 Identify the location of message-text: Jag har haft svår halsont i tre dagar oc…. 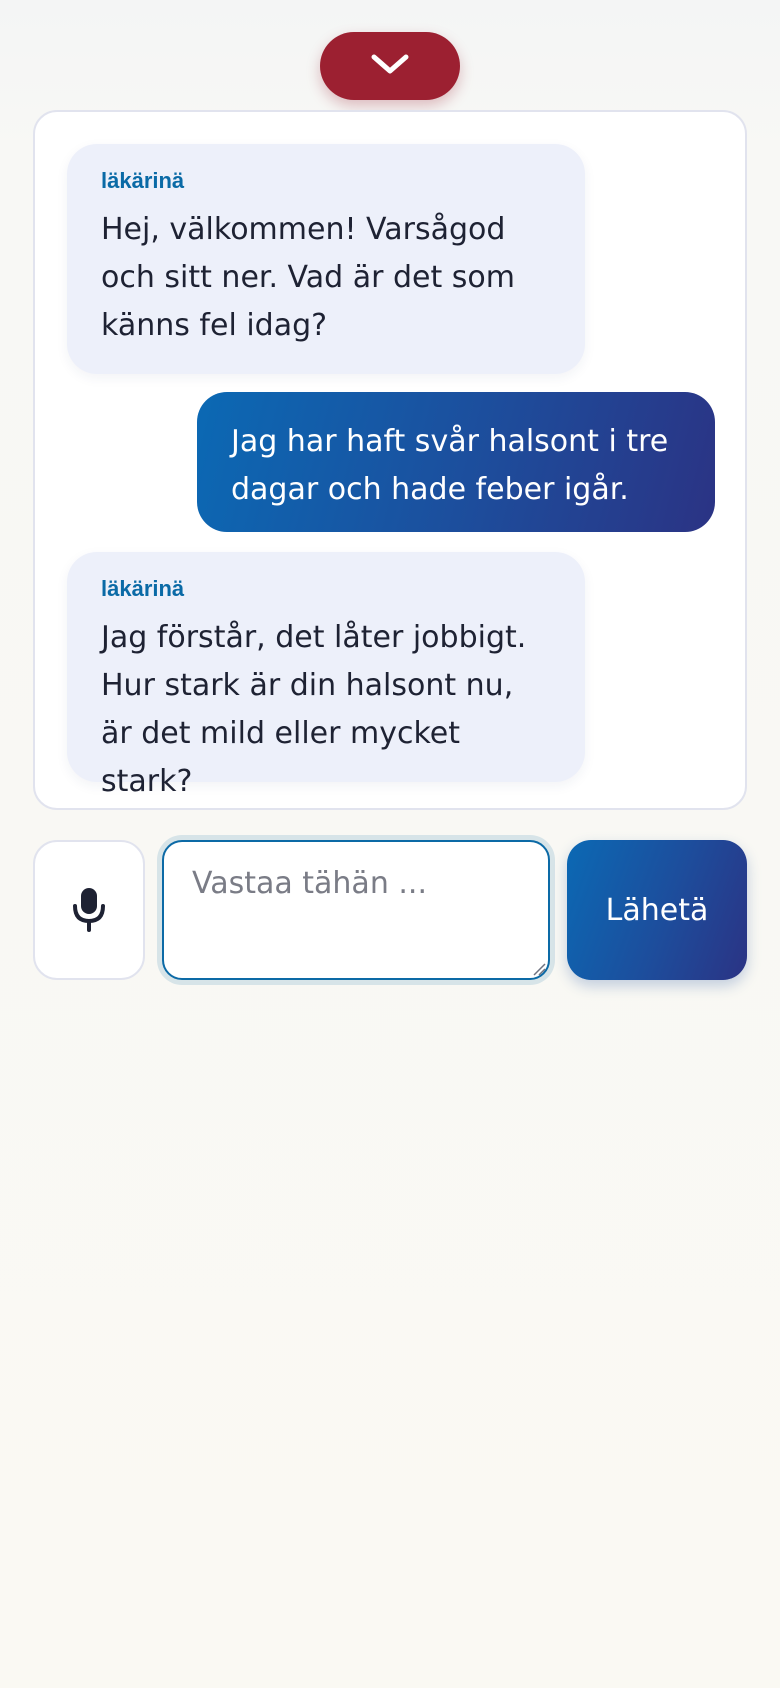
(450, 465).